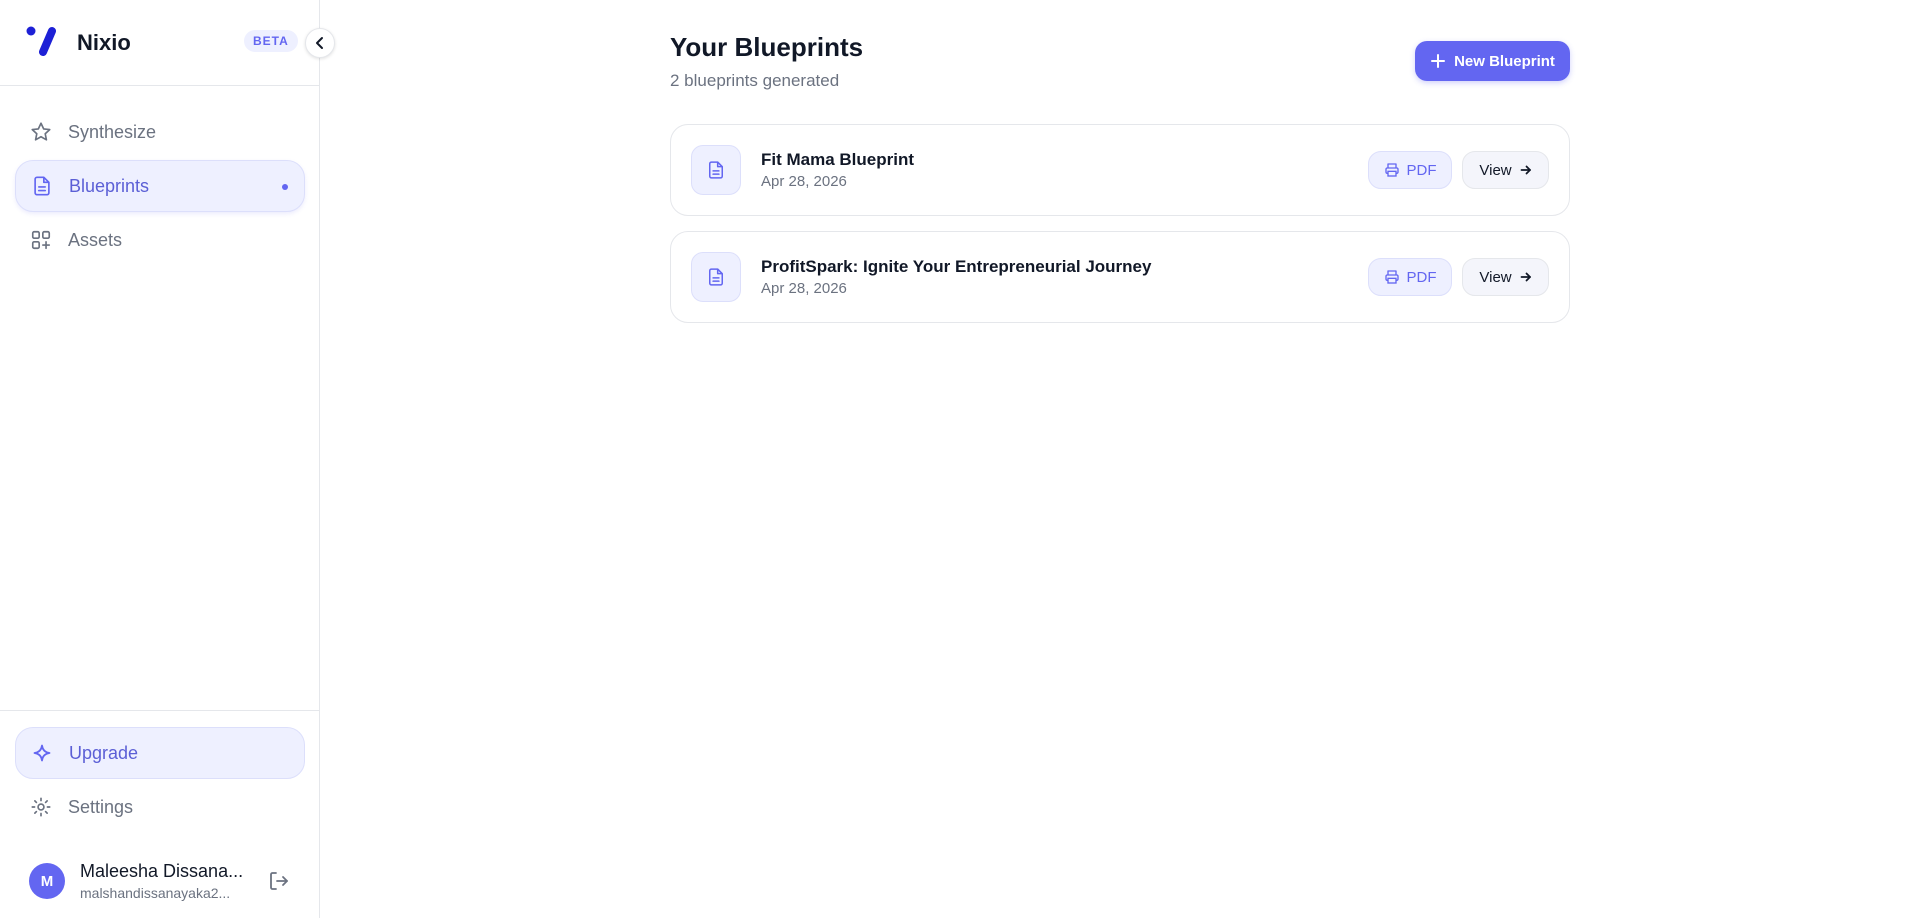  I want to click on sidebar-item-blueprints: Blueprints, so click(160, 186).